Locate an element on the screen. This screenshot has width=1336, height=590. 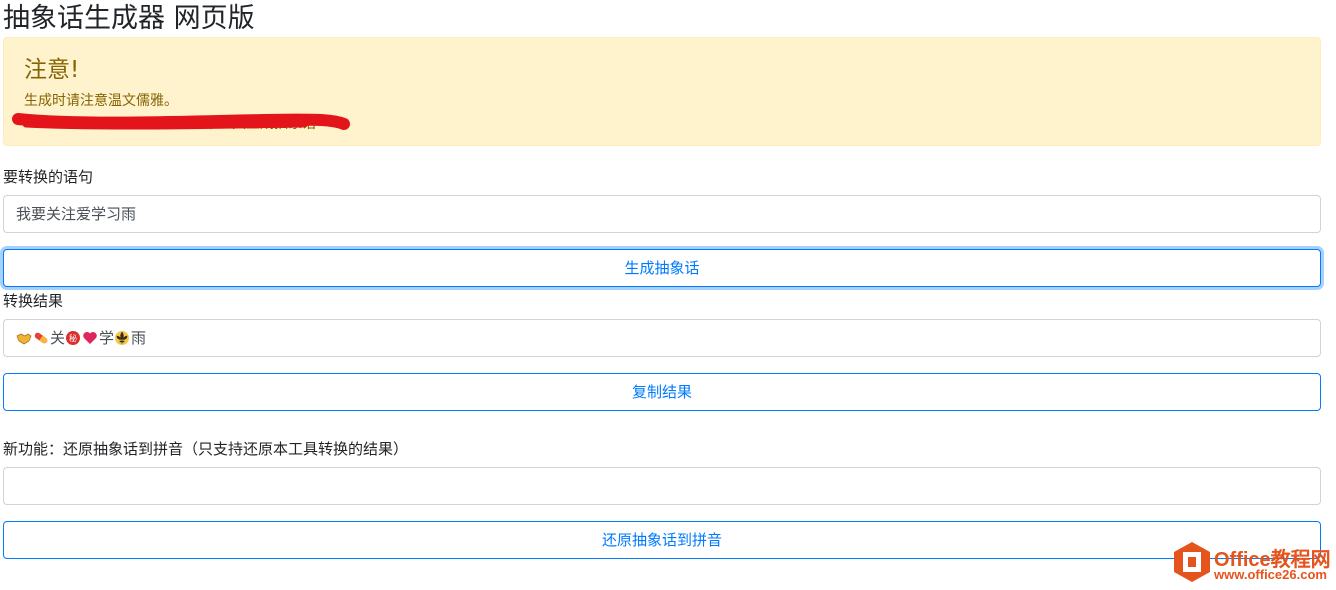
watermark-url: www.office26.com is located at coordinates (1270, 574).